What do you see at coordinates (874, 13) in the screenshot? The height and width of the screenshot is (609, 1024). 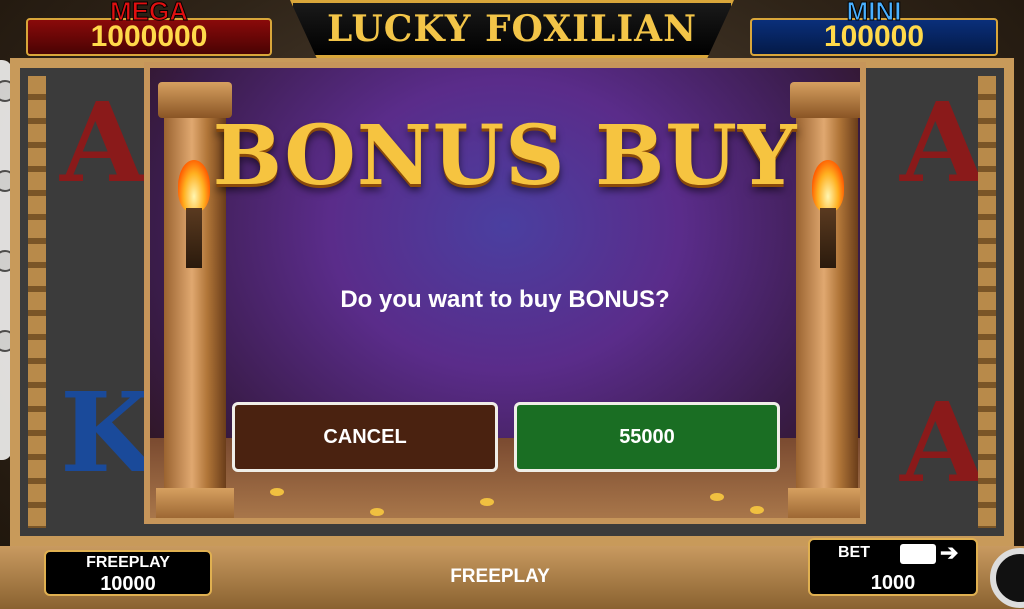 I see `mini-jackpot-label: MINI` at bounding box center [874, 13].